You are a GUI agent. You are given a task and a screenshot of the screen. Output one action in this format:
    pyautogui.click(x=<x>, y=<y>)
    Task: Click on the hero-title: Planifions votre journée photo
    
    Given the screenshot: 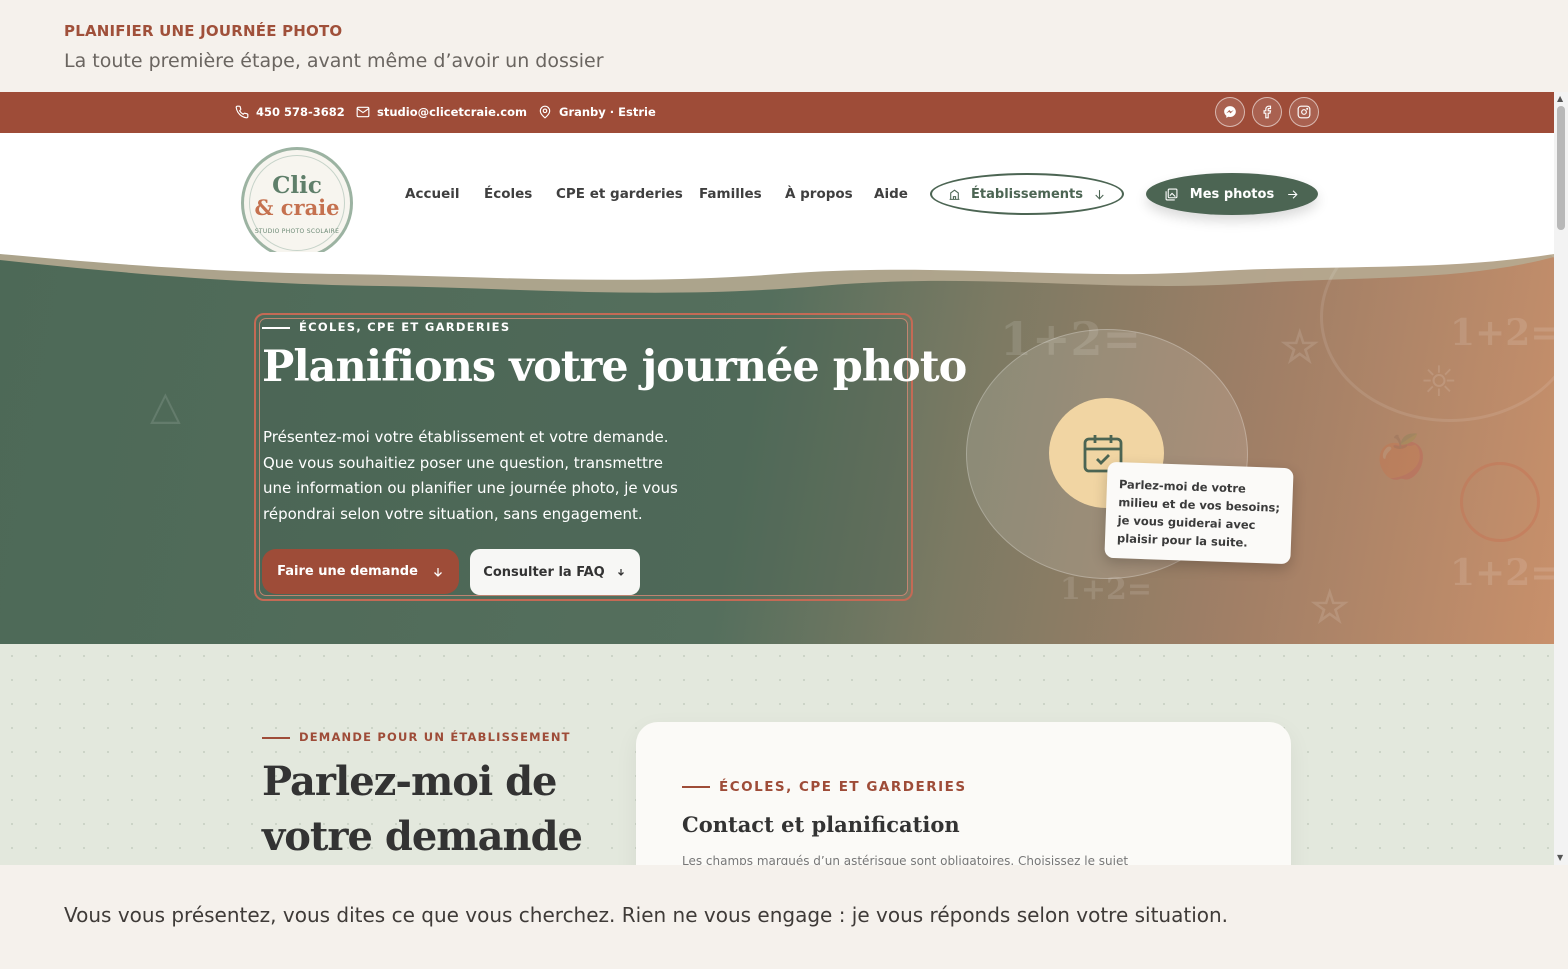 What is the action you would take?
    pyautogui.click(x=614, y=367)
    